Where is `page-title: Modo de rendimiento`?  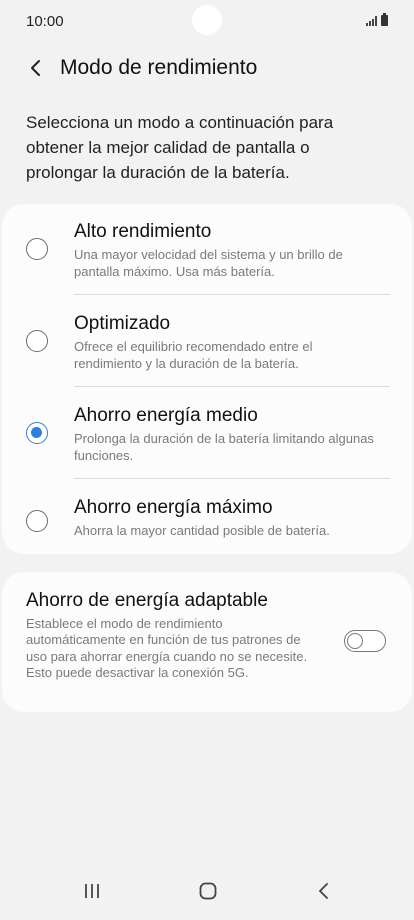 page-title: Modo de rendimiento is located at coordinates (159, 67).